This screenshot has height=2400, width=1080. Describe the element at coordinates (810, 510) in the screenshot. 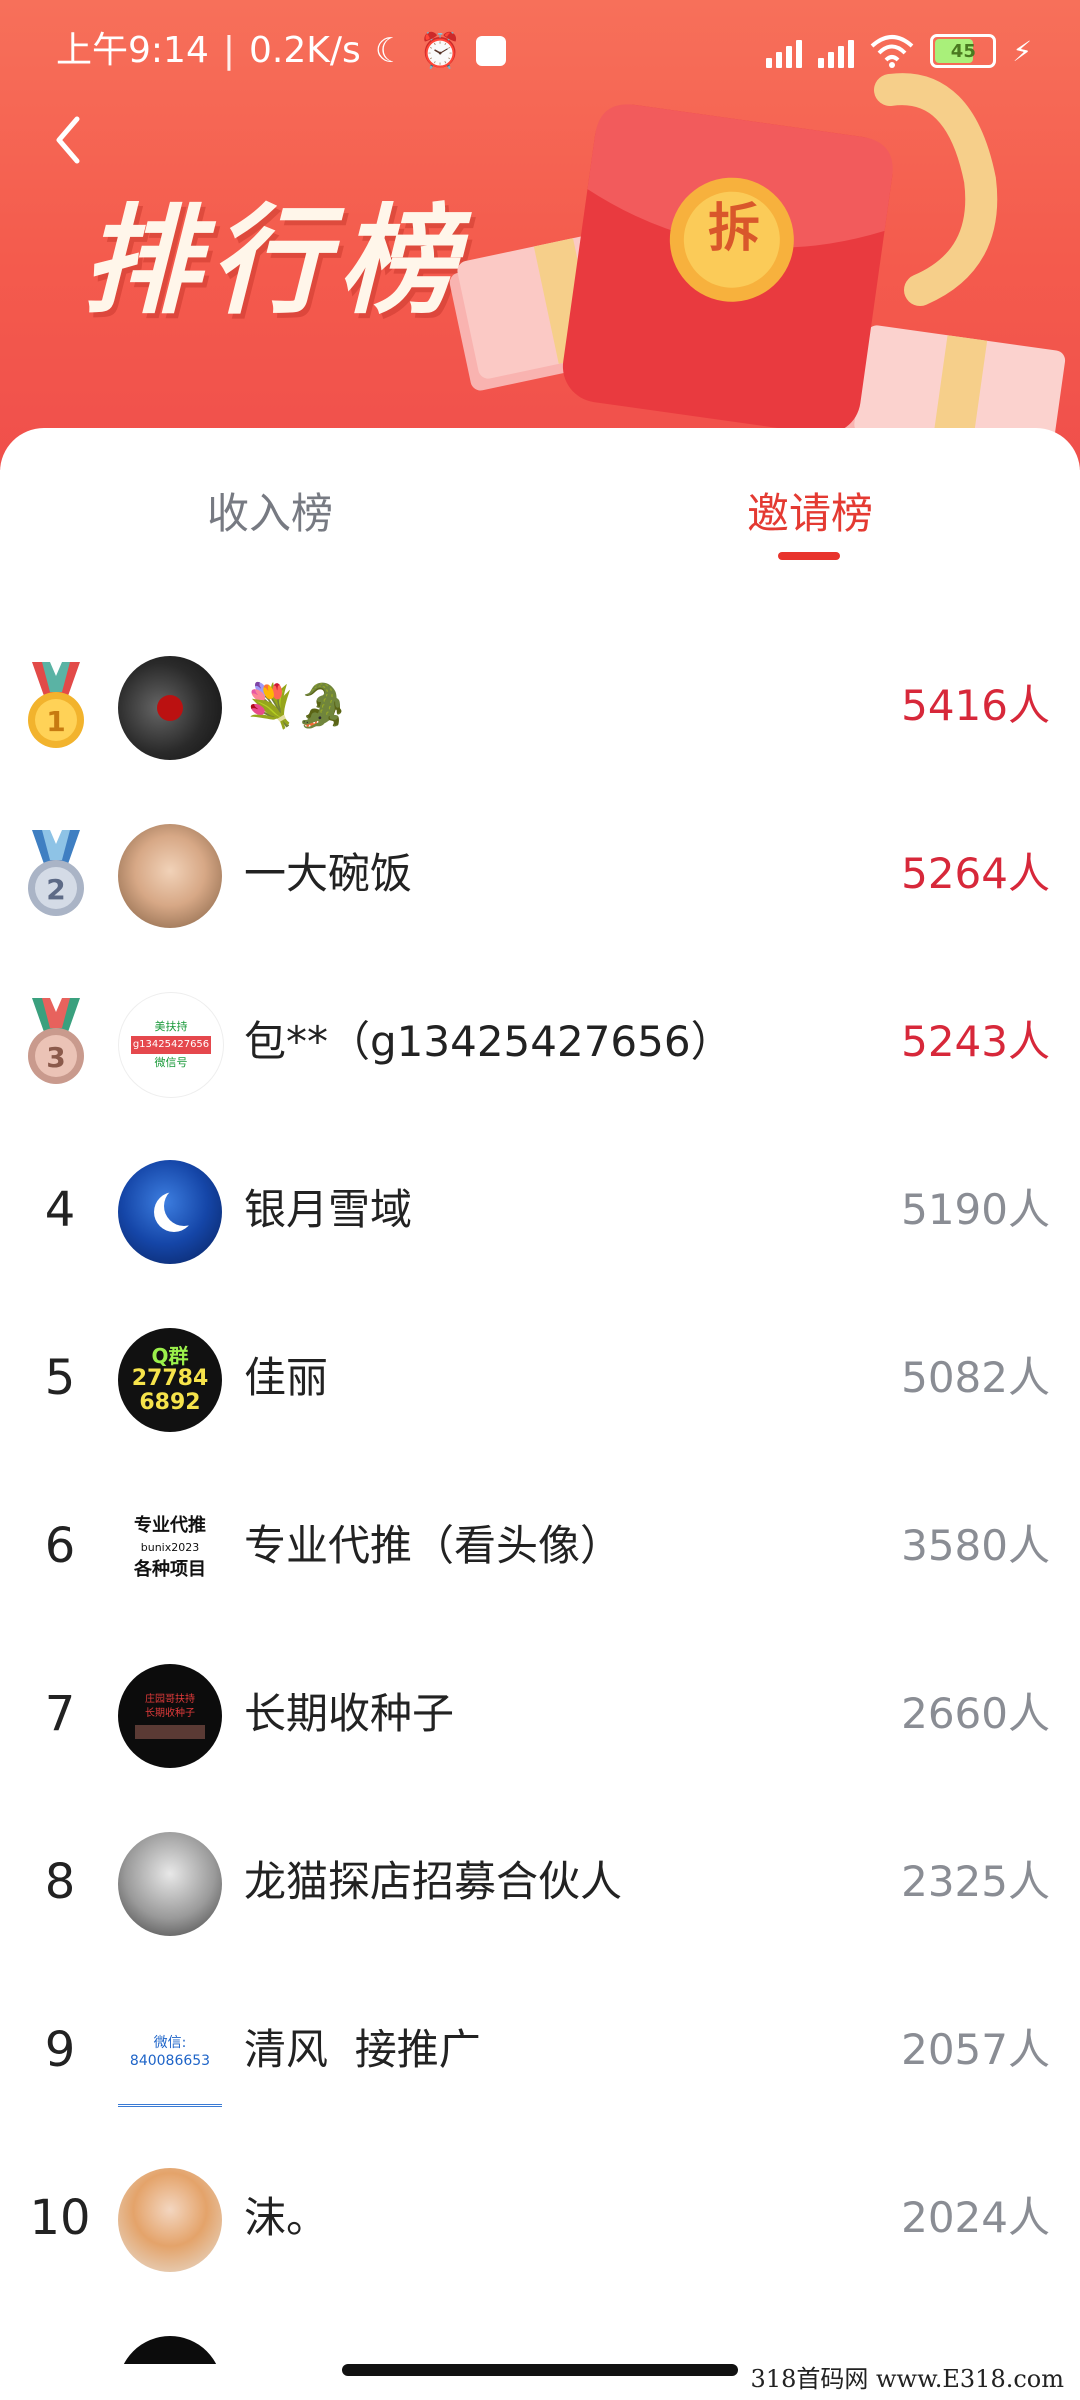

I see `tab-invite: 邀请榜` at that location.